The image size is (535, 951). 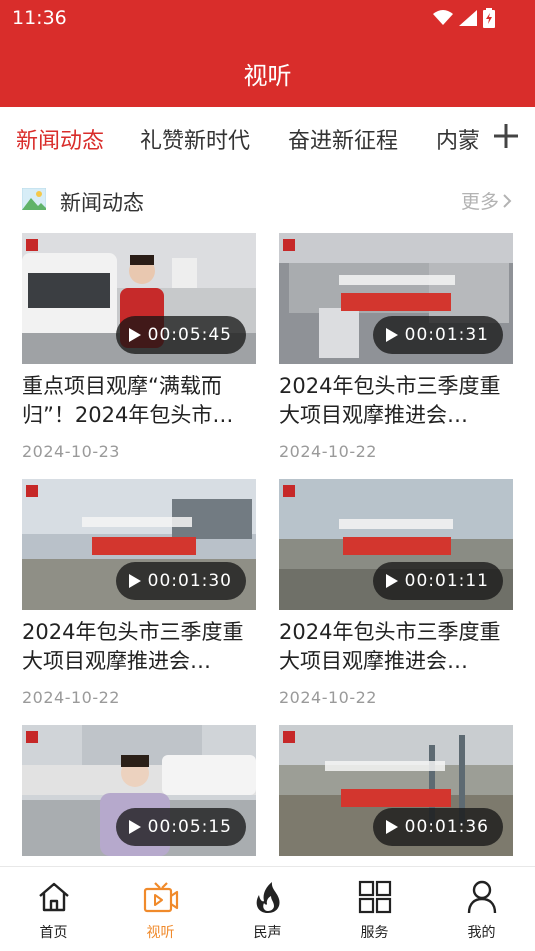 I want to click on more-label: 更多, so click(x=479, y=202).